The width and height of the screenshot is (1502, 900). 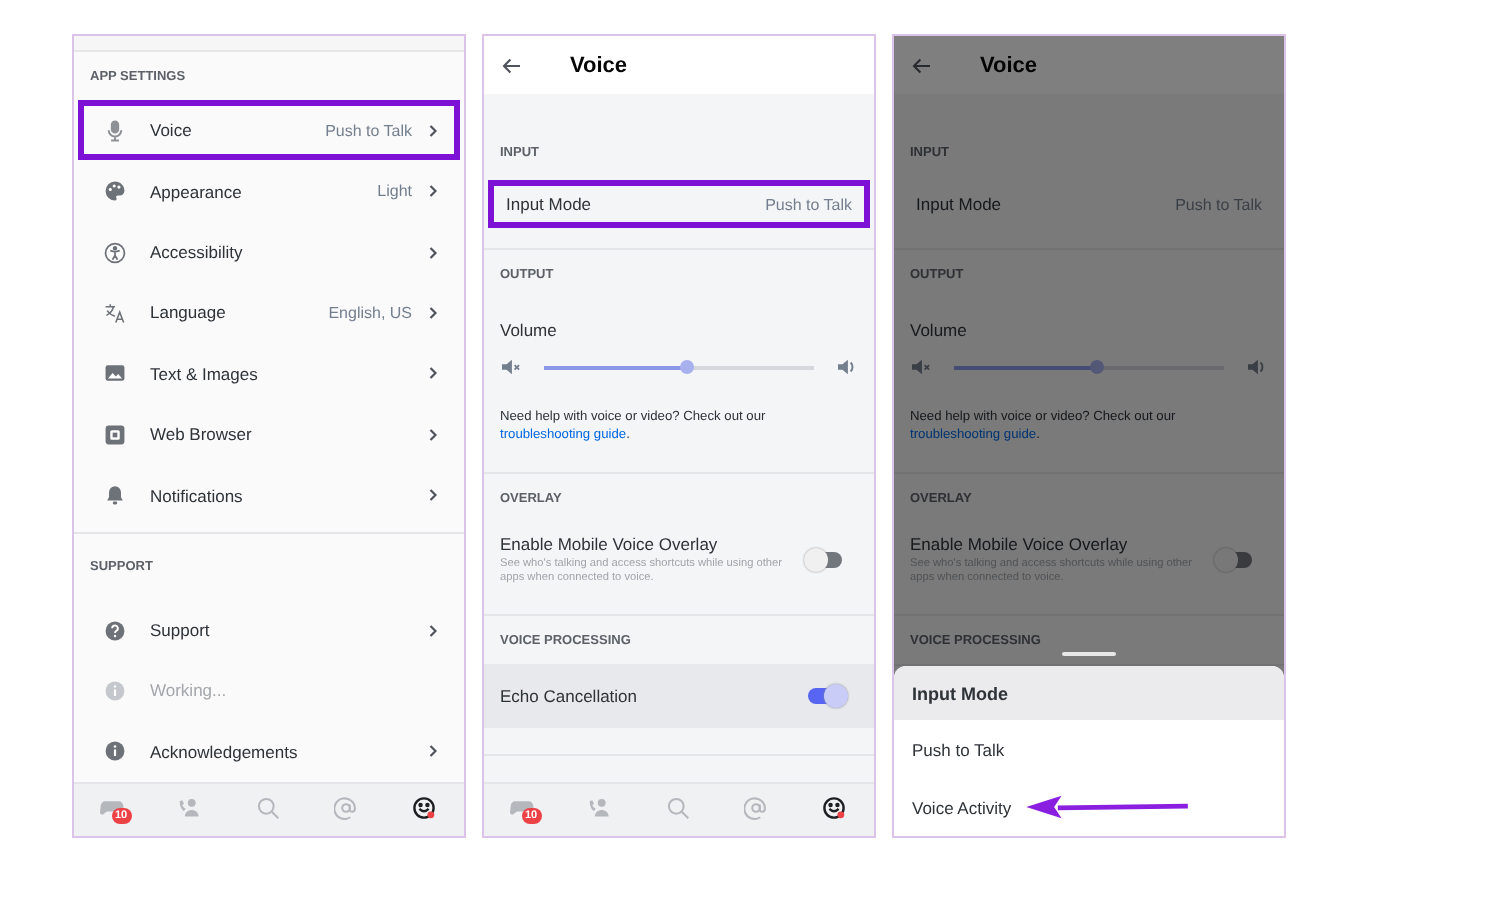 What do you see at coordinates (269, 191) in the screenshot?
I see `settings-item: Appearance Light` at bounding box center [269, 191].